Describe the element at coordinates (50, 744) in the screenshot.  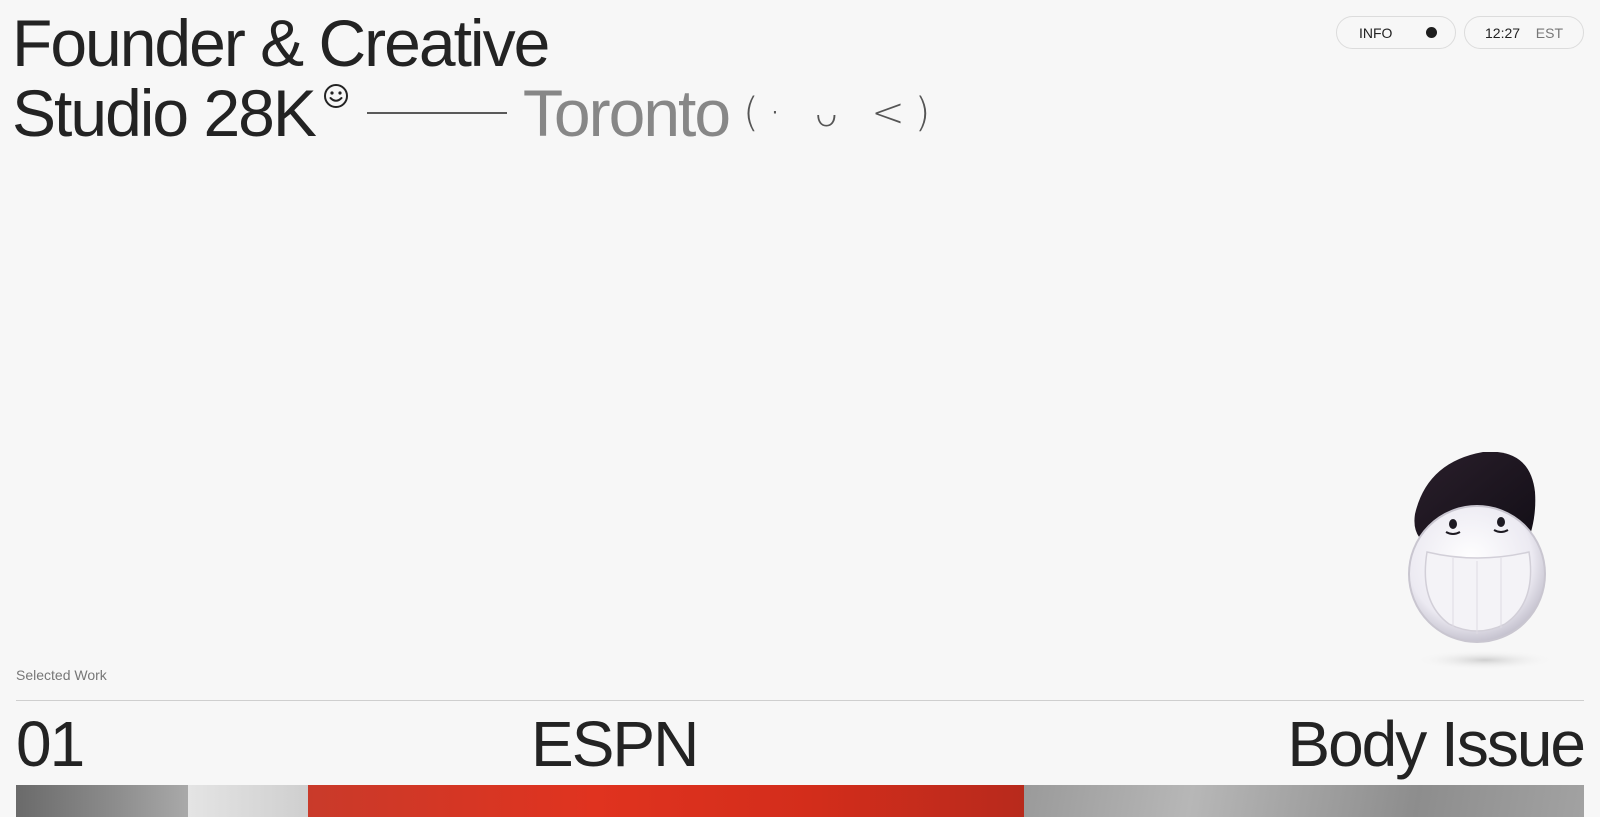
I see `work-item-number: 01` at that location.